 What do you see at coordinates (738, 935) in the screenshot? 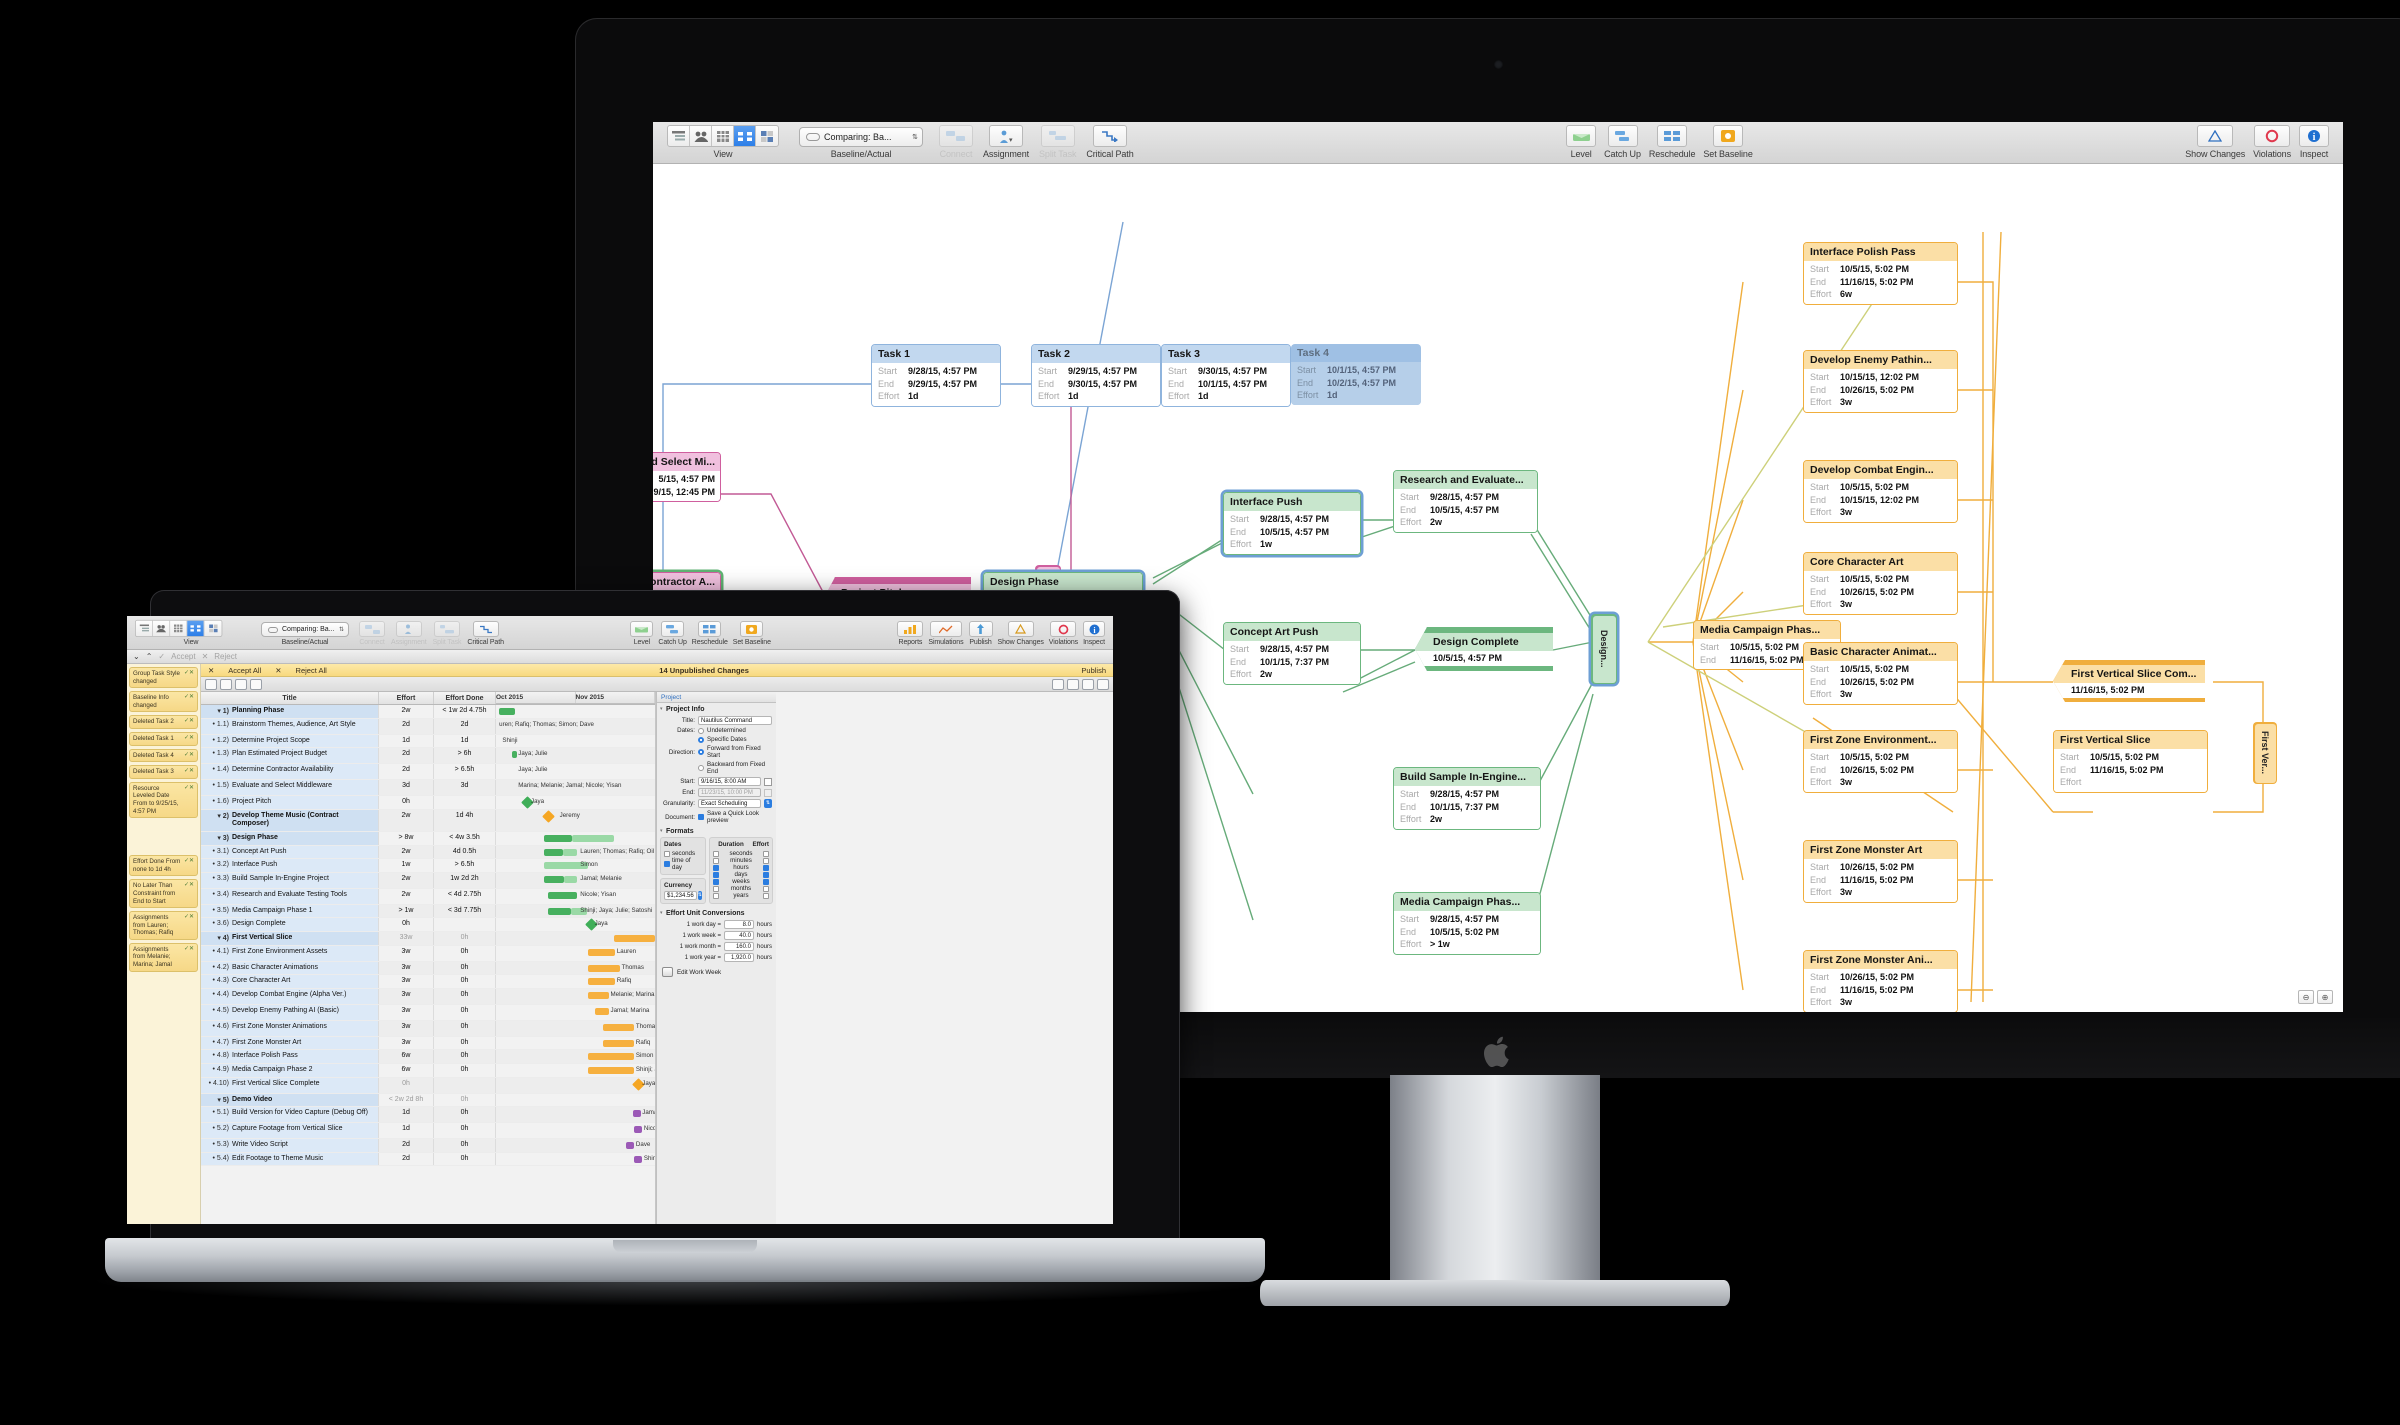
I see `conversion-field: 40.0` at bounding box center [738, 935].